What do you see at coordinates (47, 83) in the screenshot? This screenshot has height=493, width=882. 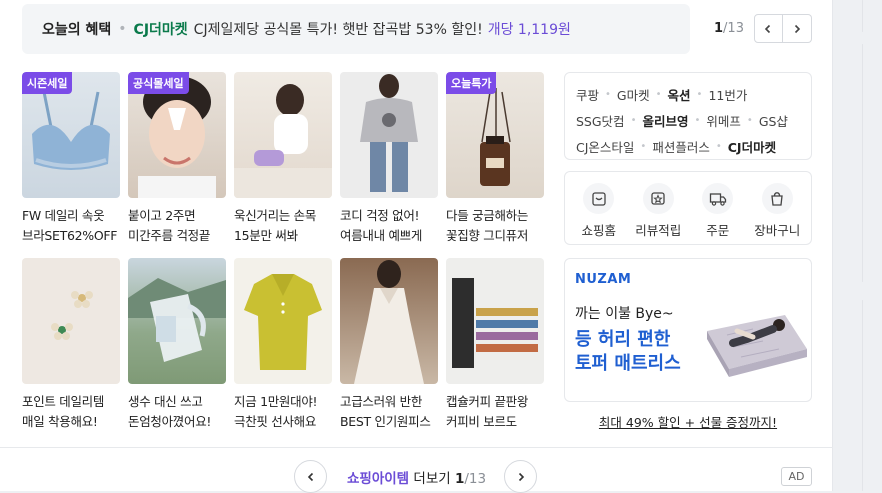 I see `product-tag: 시즌세일` at bounding box center [47, 83].